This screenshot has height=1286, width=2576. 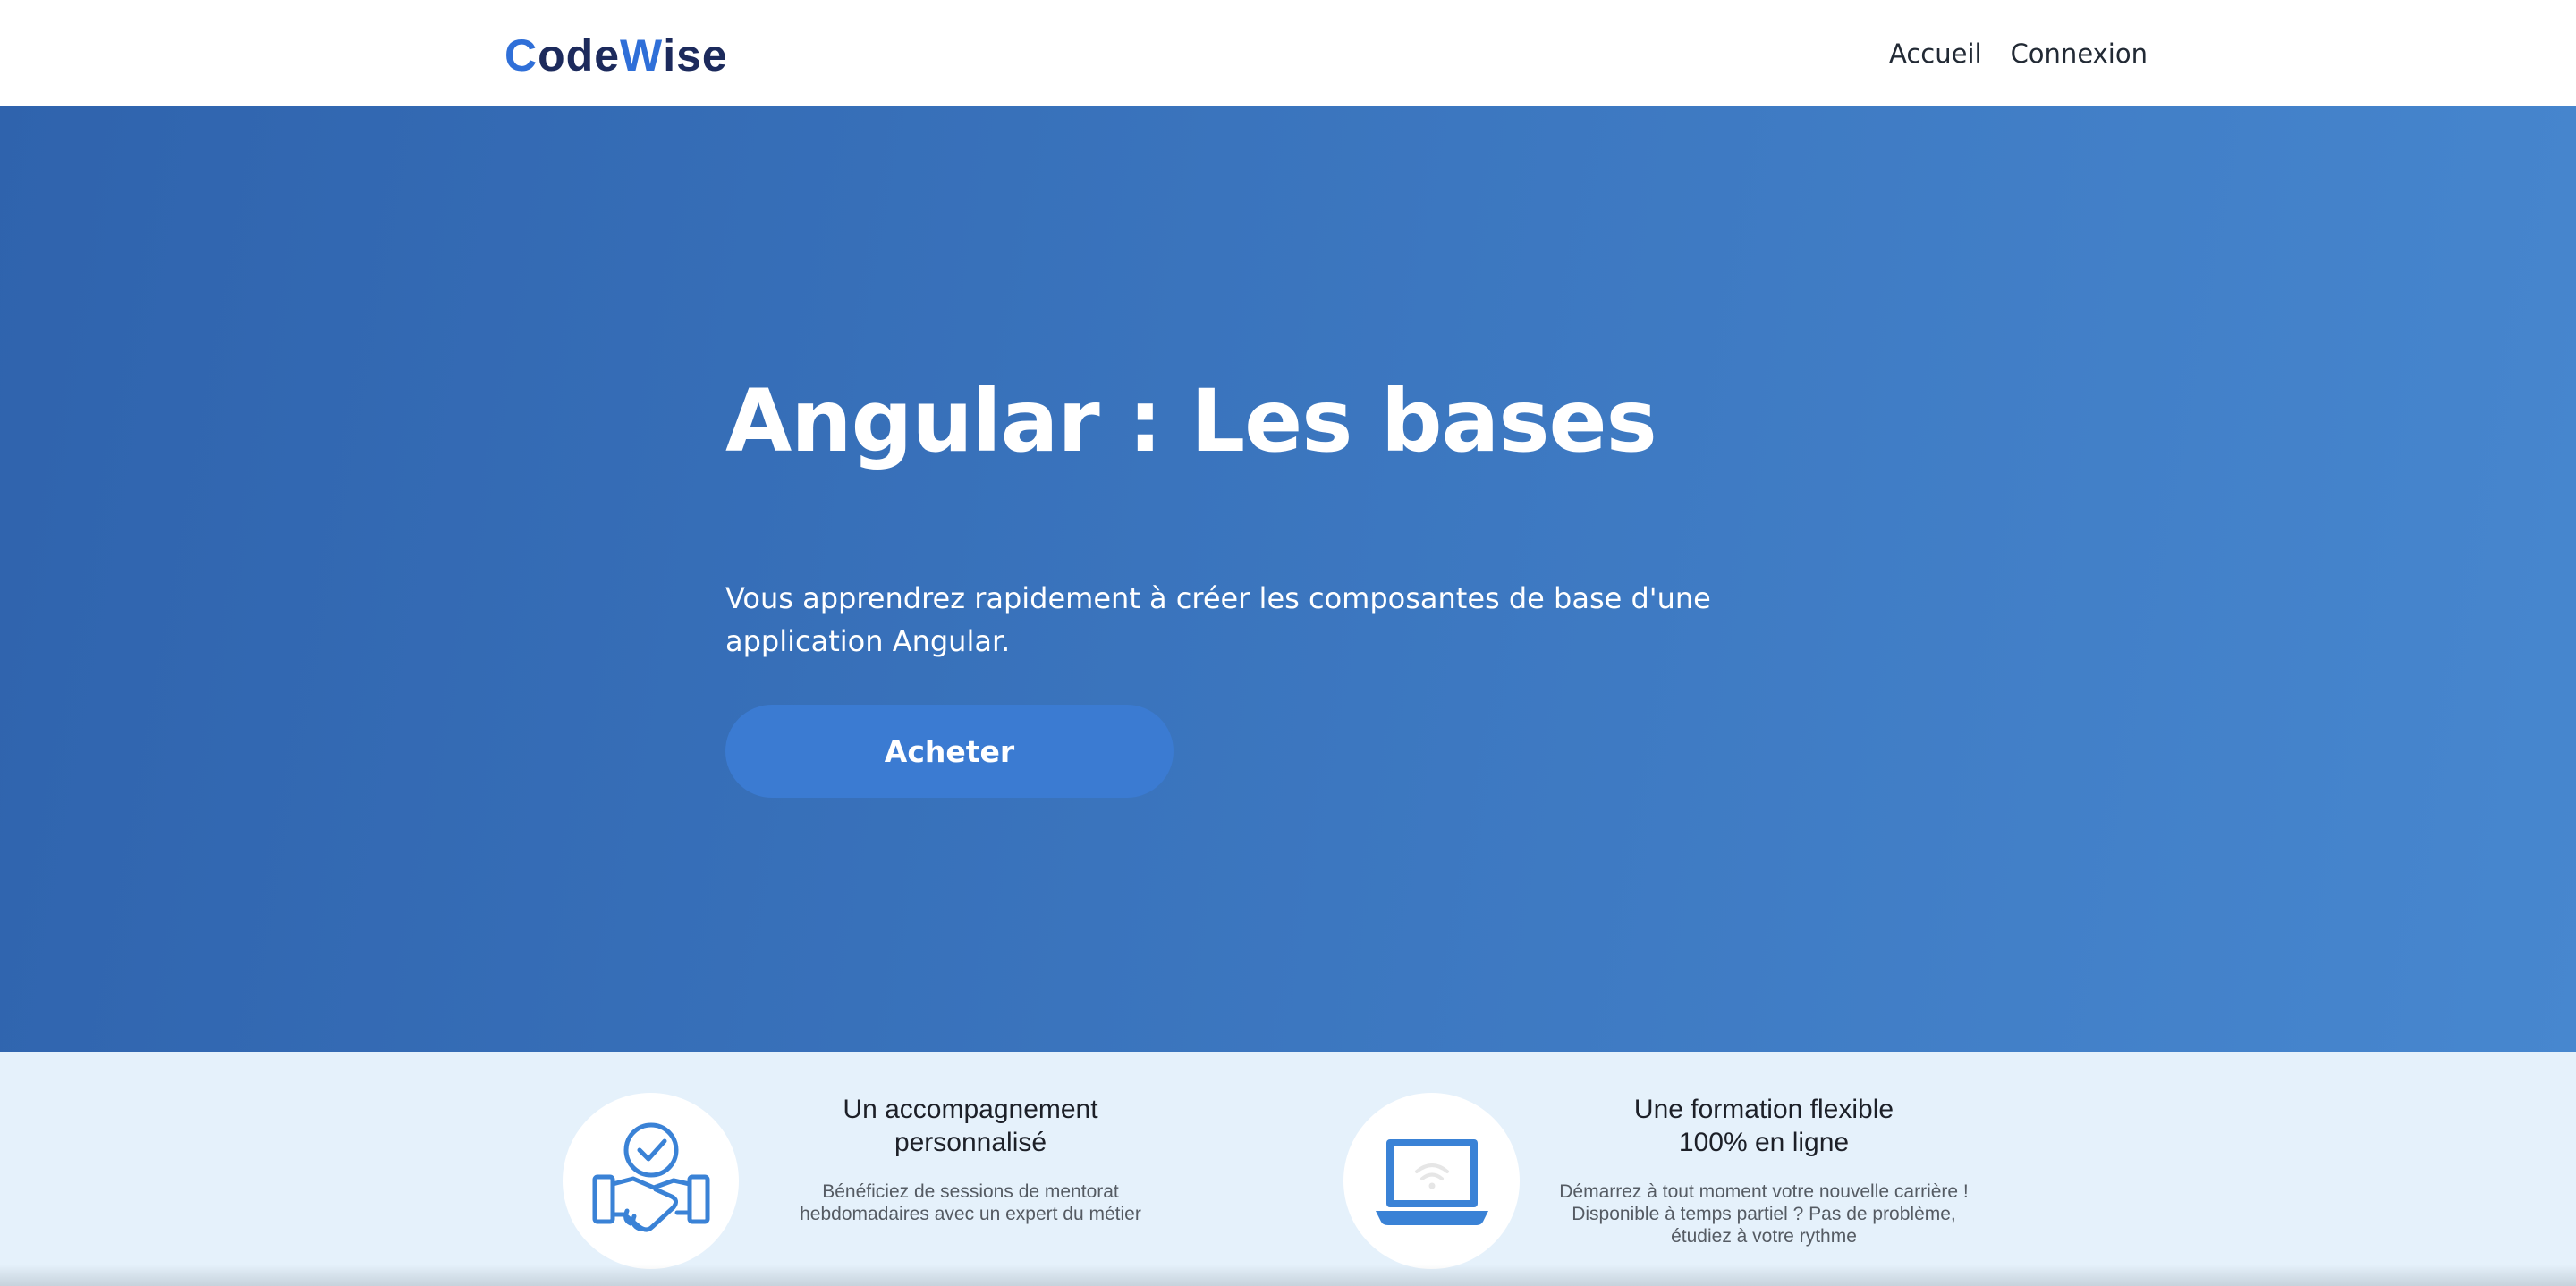 What do you see at coordinates (1764, 1142) in the screenshot?
I see `feature-title-line: 100% en ligne` at bounding box center [1764, 1142].